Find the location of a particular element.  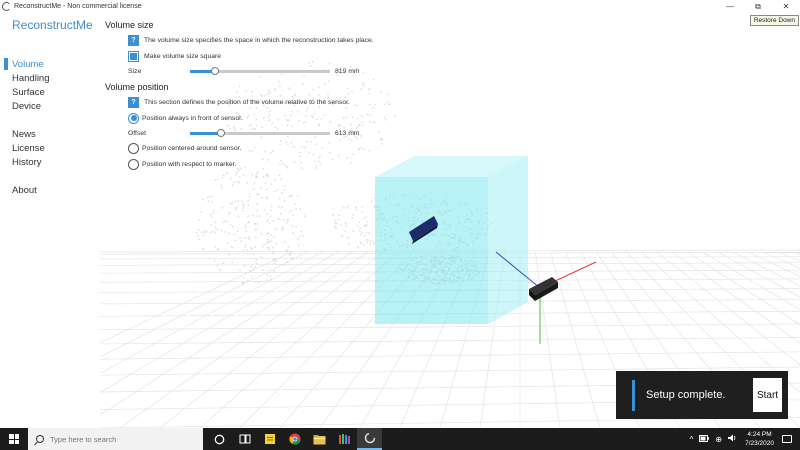

search-input is located at coordinates (120, 439).